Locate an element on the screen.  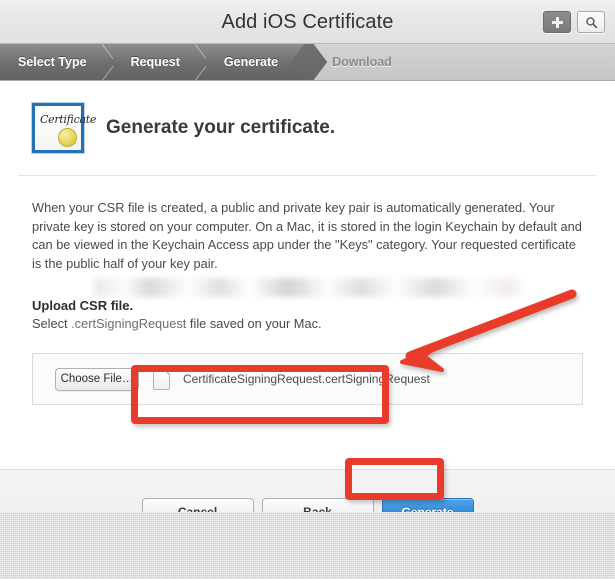
upload-subtitle-extension: .certSigningRequest is located at coordinates (129, 323).